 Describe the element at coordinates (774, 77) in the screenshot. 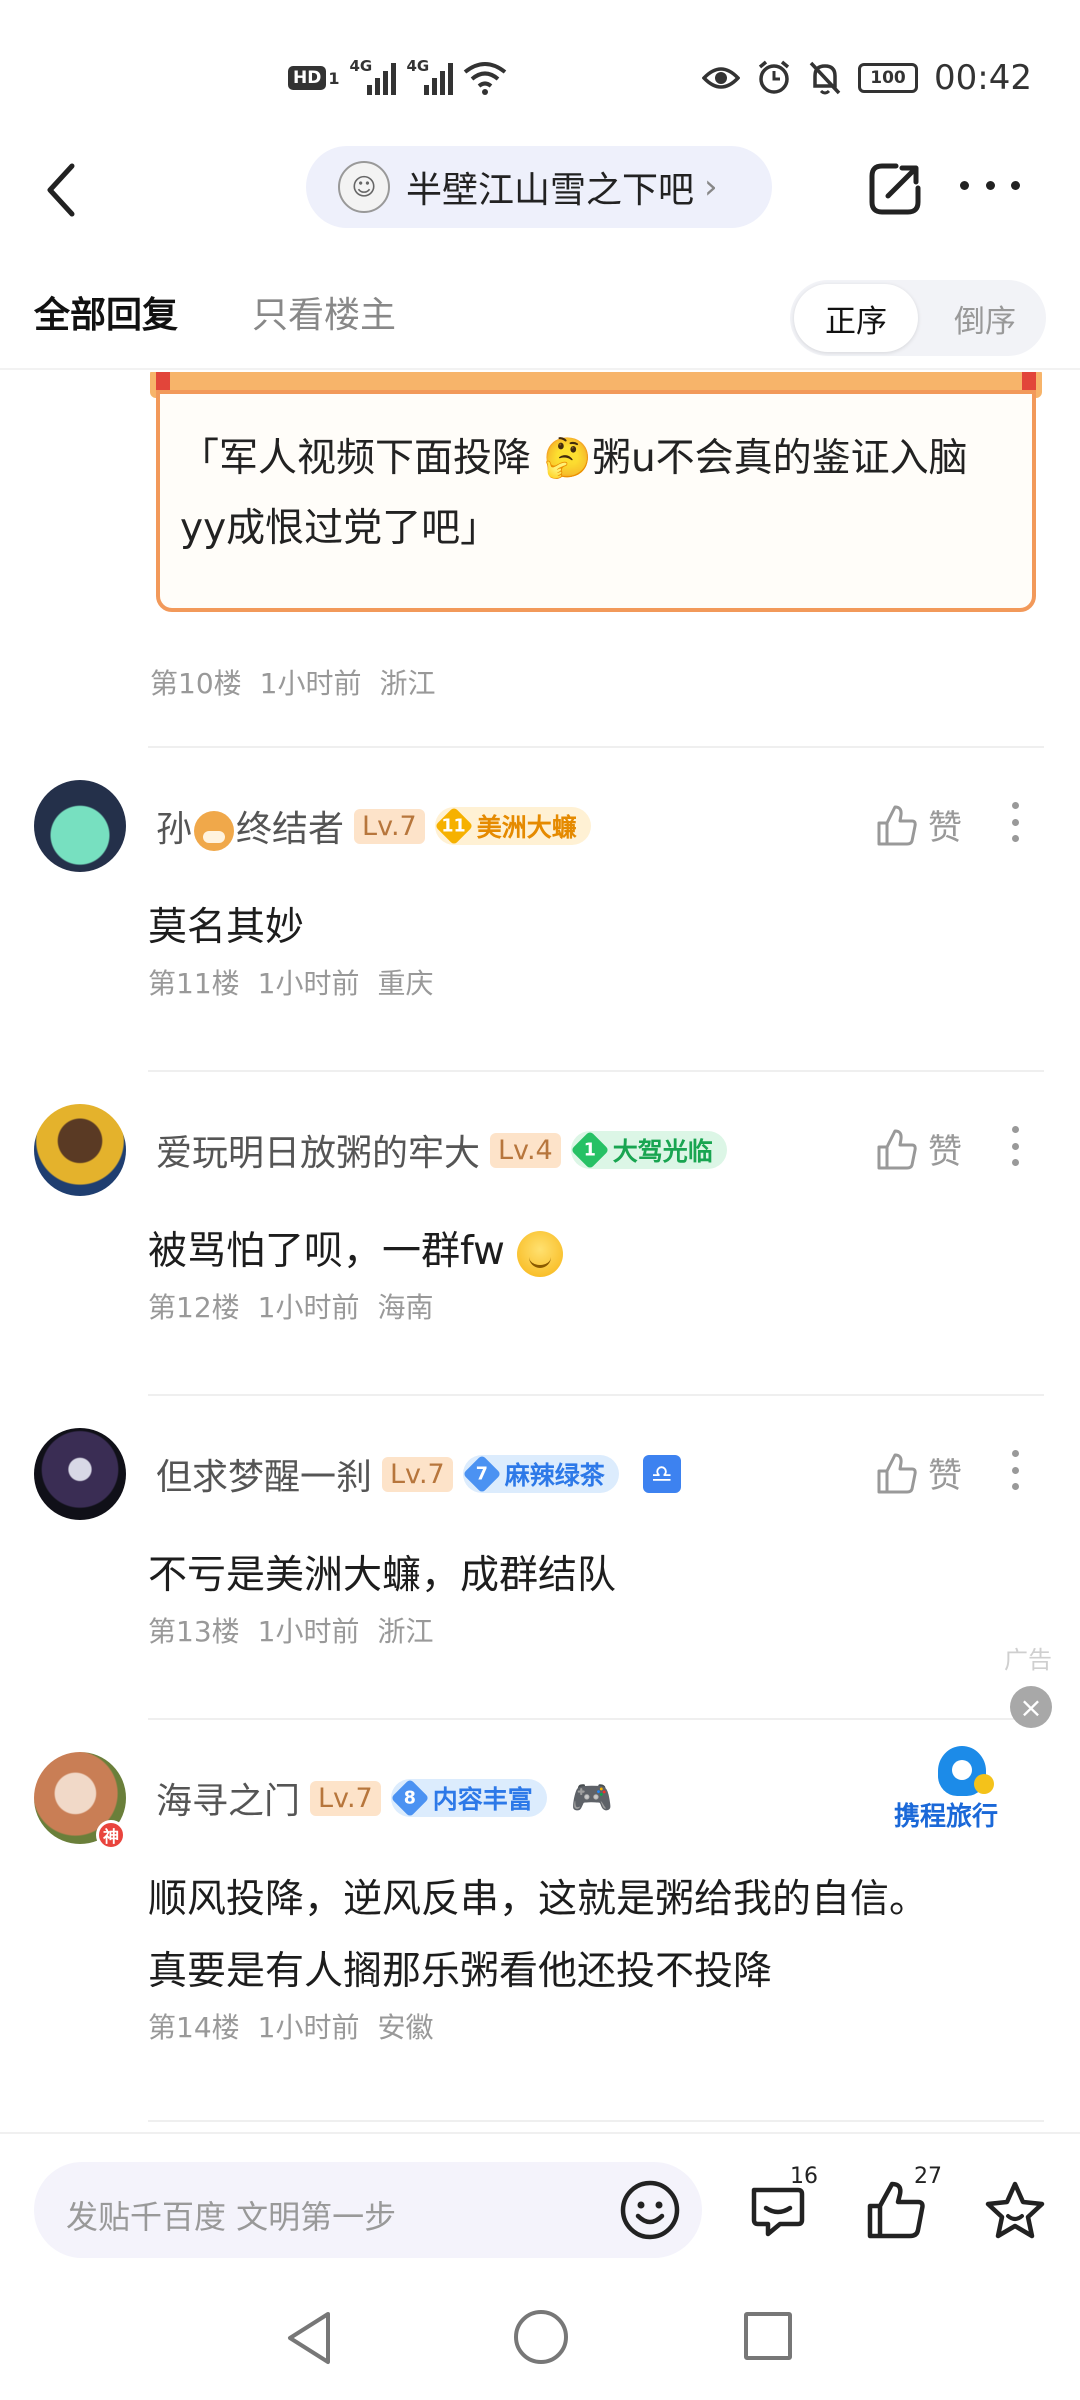

I see `alarm-icon` at that location.